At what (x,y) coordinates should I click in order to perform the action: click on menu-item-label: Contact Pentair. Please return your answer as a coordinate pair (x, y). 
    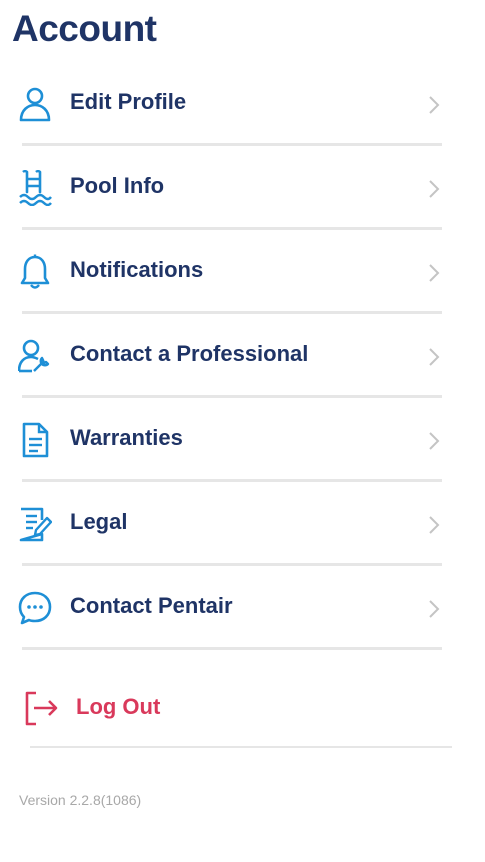
    Looking at the image, I should click on (151, 605).